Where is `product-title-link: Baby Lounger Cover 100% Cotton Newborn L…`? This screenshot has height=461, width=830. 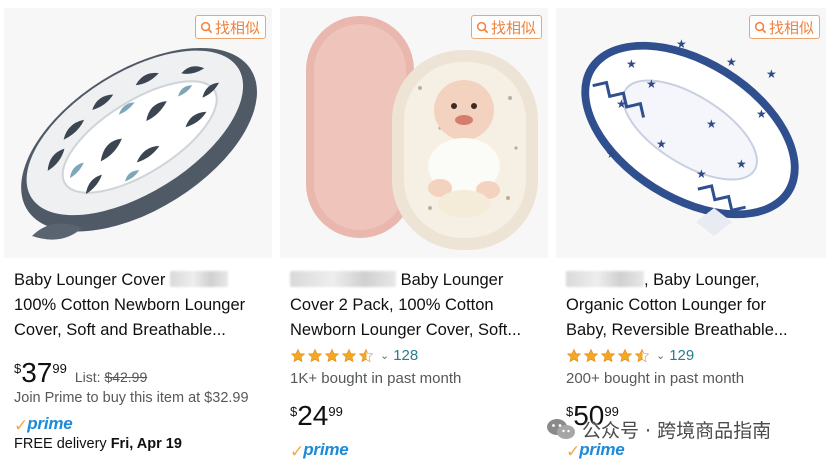
product-title-link: Baby Lounger Cover 100% Cotton Newborn L… is located at coordinates (138, 305).